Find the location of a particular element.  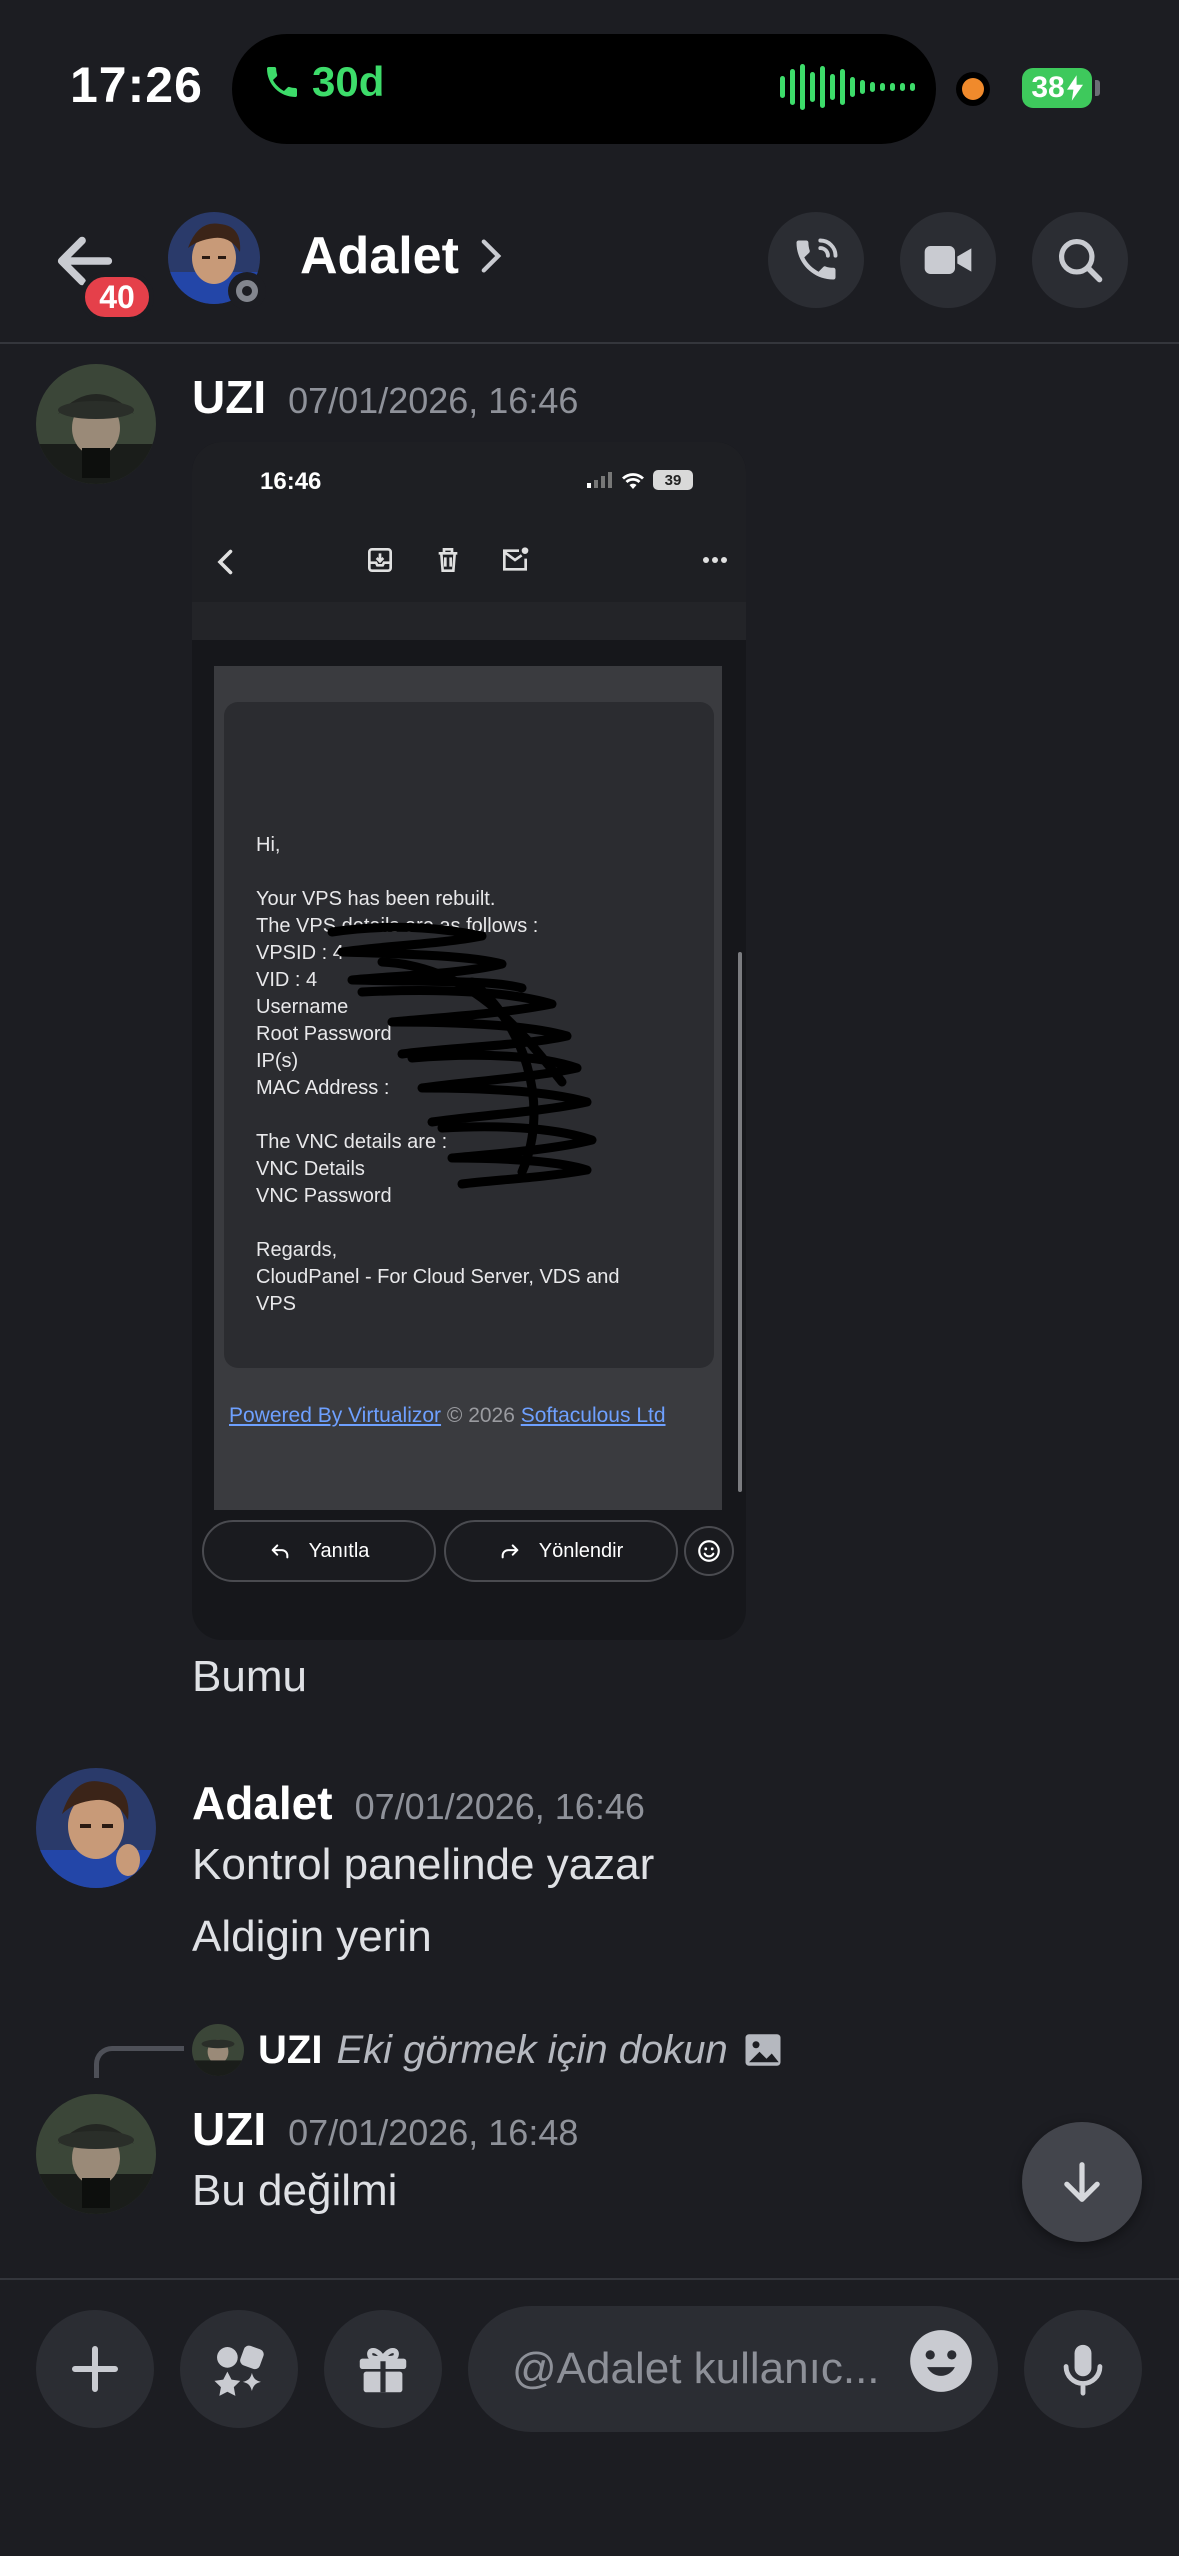

attachment-status-bar is located at coordinates (469, 522).